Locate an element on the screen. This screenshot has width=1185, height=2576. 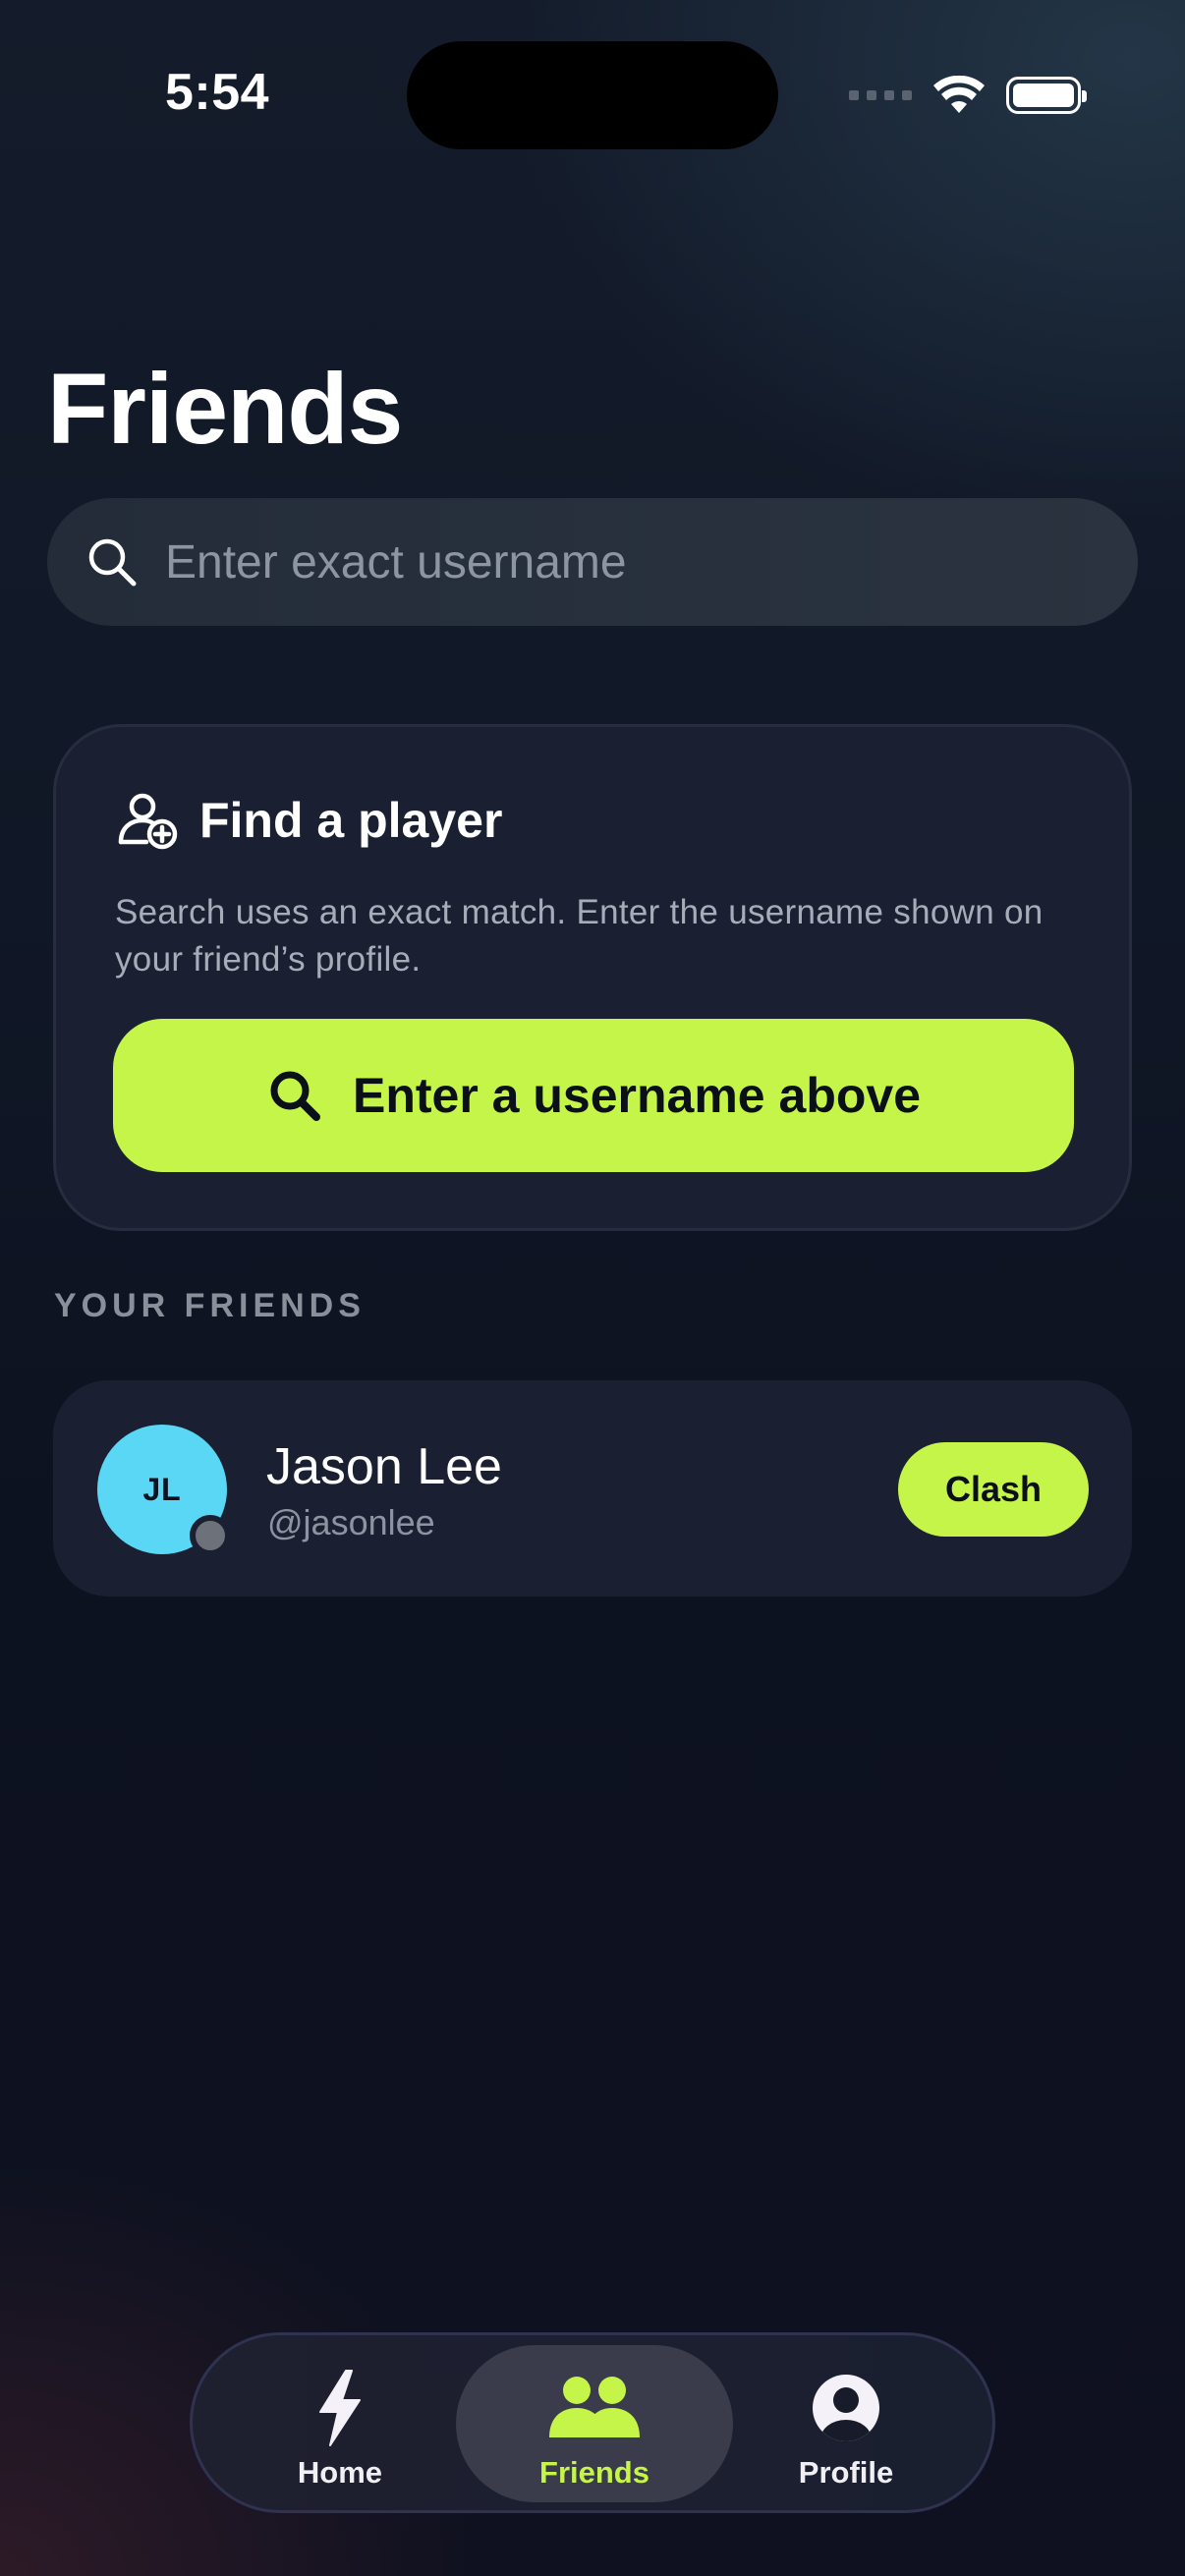
enter-username-button: Enter a username above is located at coordinates (594, 1095).